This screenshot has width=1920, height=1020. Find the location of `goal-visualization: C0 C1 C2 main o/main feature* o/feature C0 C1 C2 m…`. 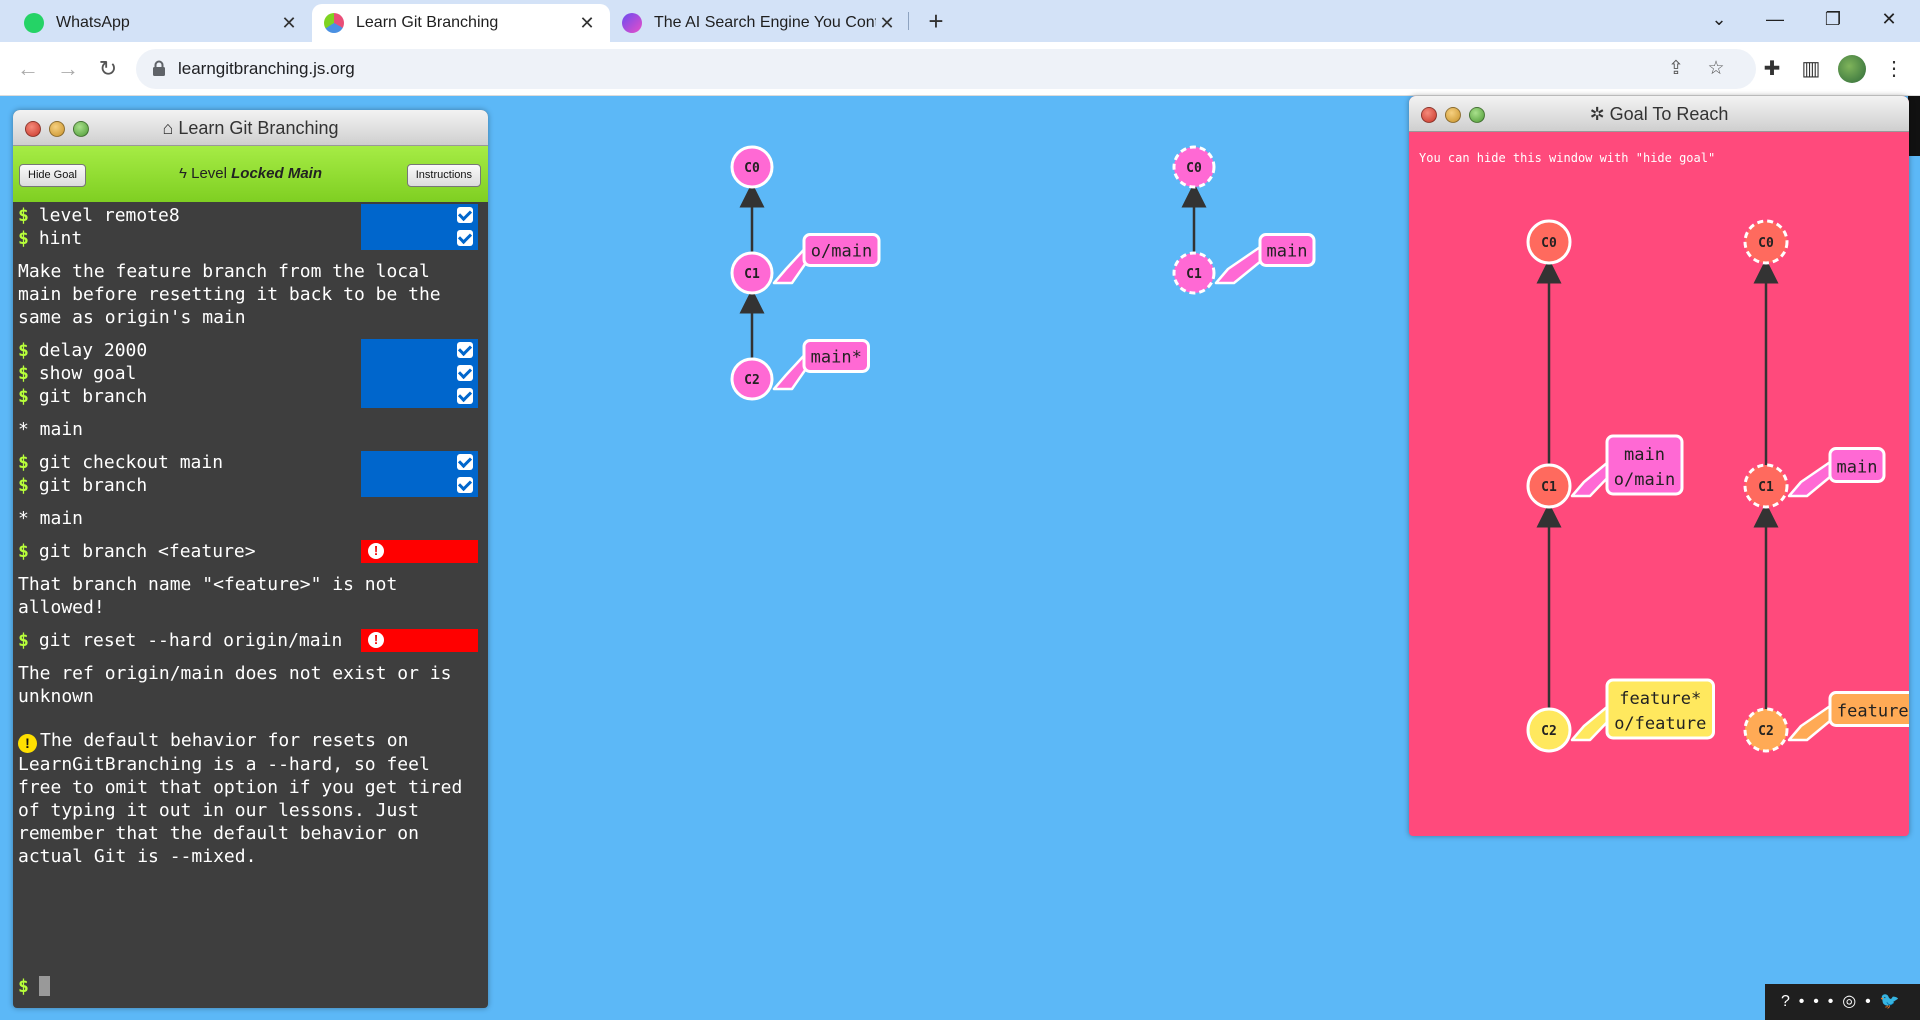

goal-visualization: C0 C1 C2 main o/main feature* o/feature C0 C1 C2 m… is located at coordinates (1717, 486).